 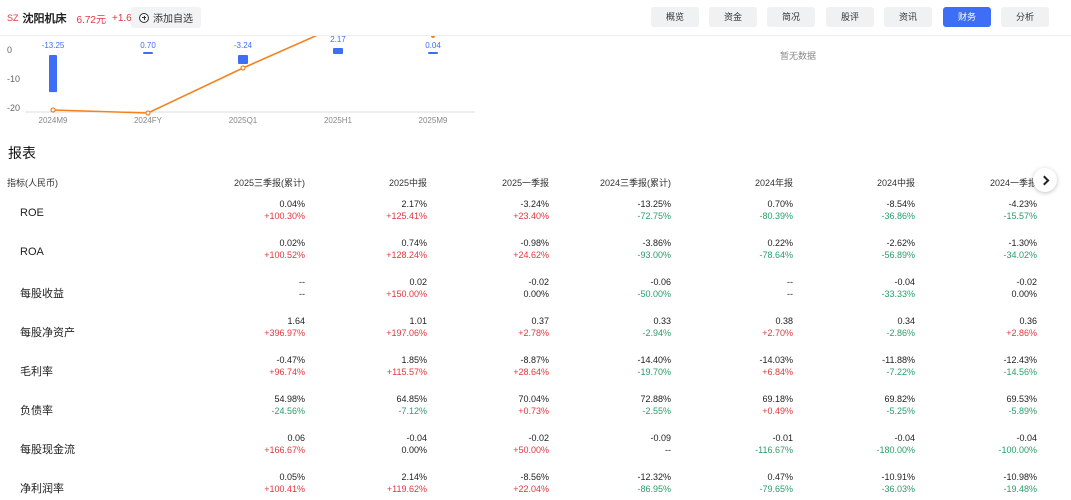 I want to click on column-header: 2024年报, so click(x=773, y=183).